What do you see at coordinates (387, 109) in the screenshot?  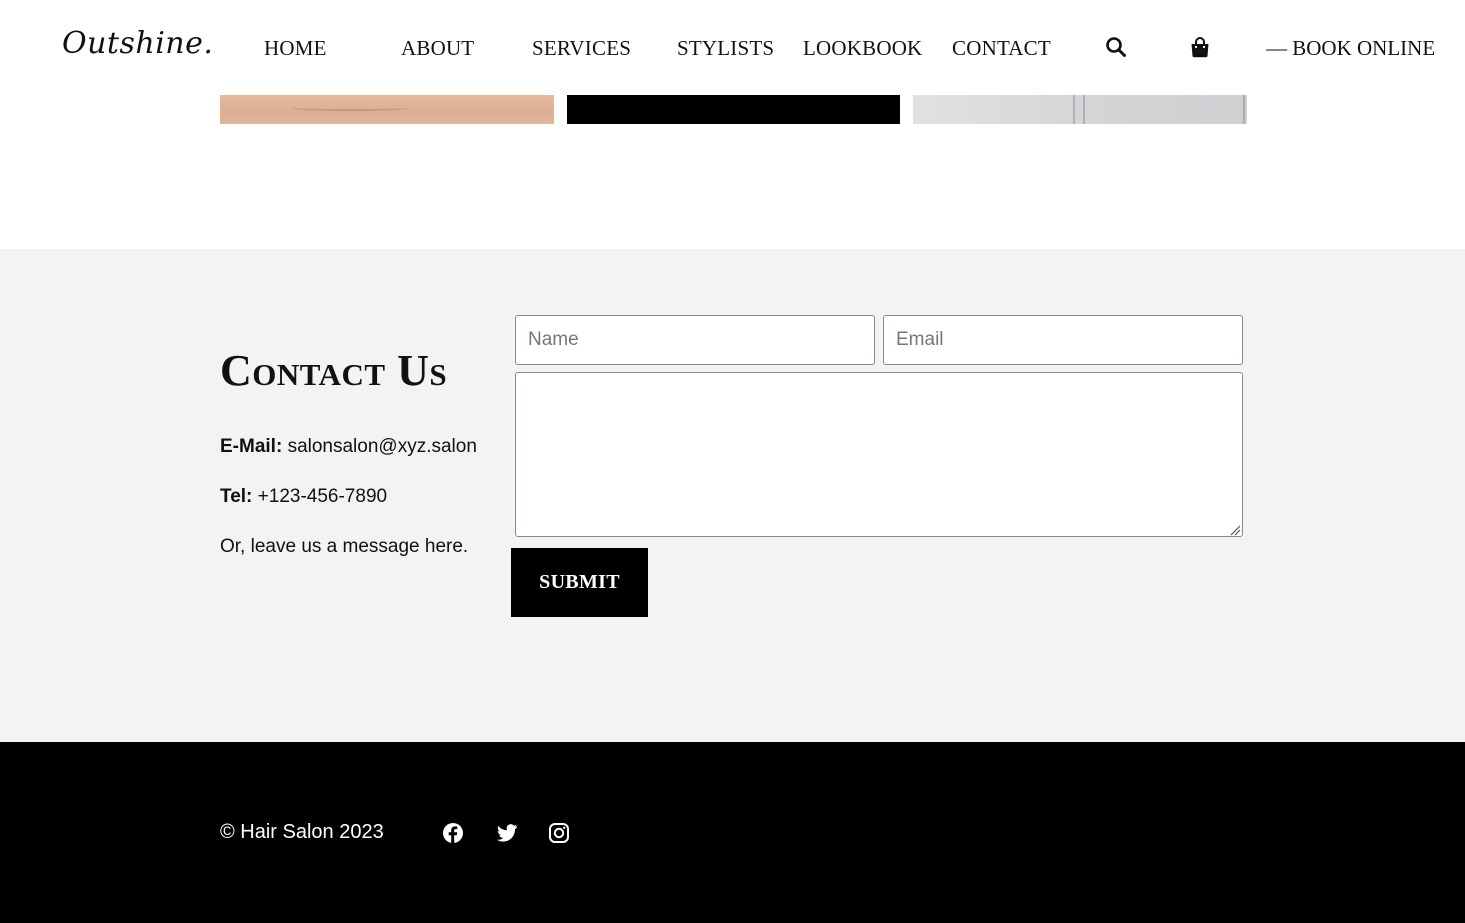 I see `gallery-image-skin` at bounding box center [387, 109].